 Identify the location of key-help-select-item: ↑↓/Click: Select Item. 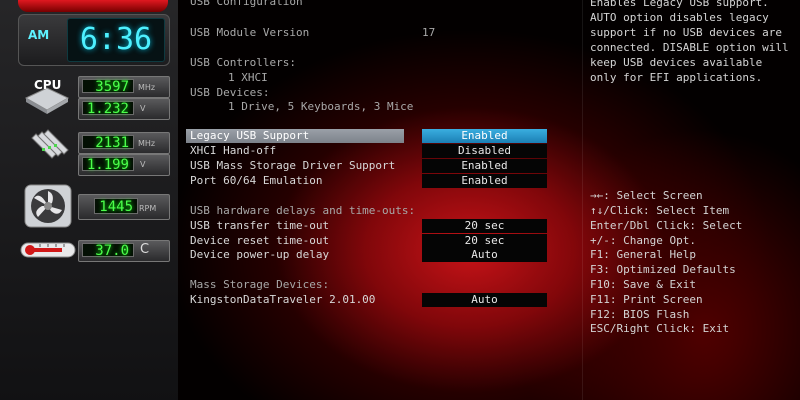
(660, 210).